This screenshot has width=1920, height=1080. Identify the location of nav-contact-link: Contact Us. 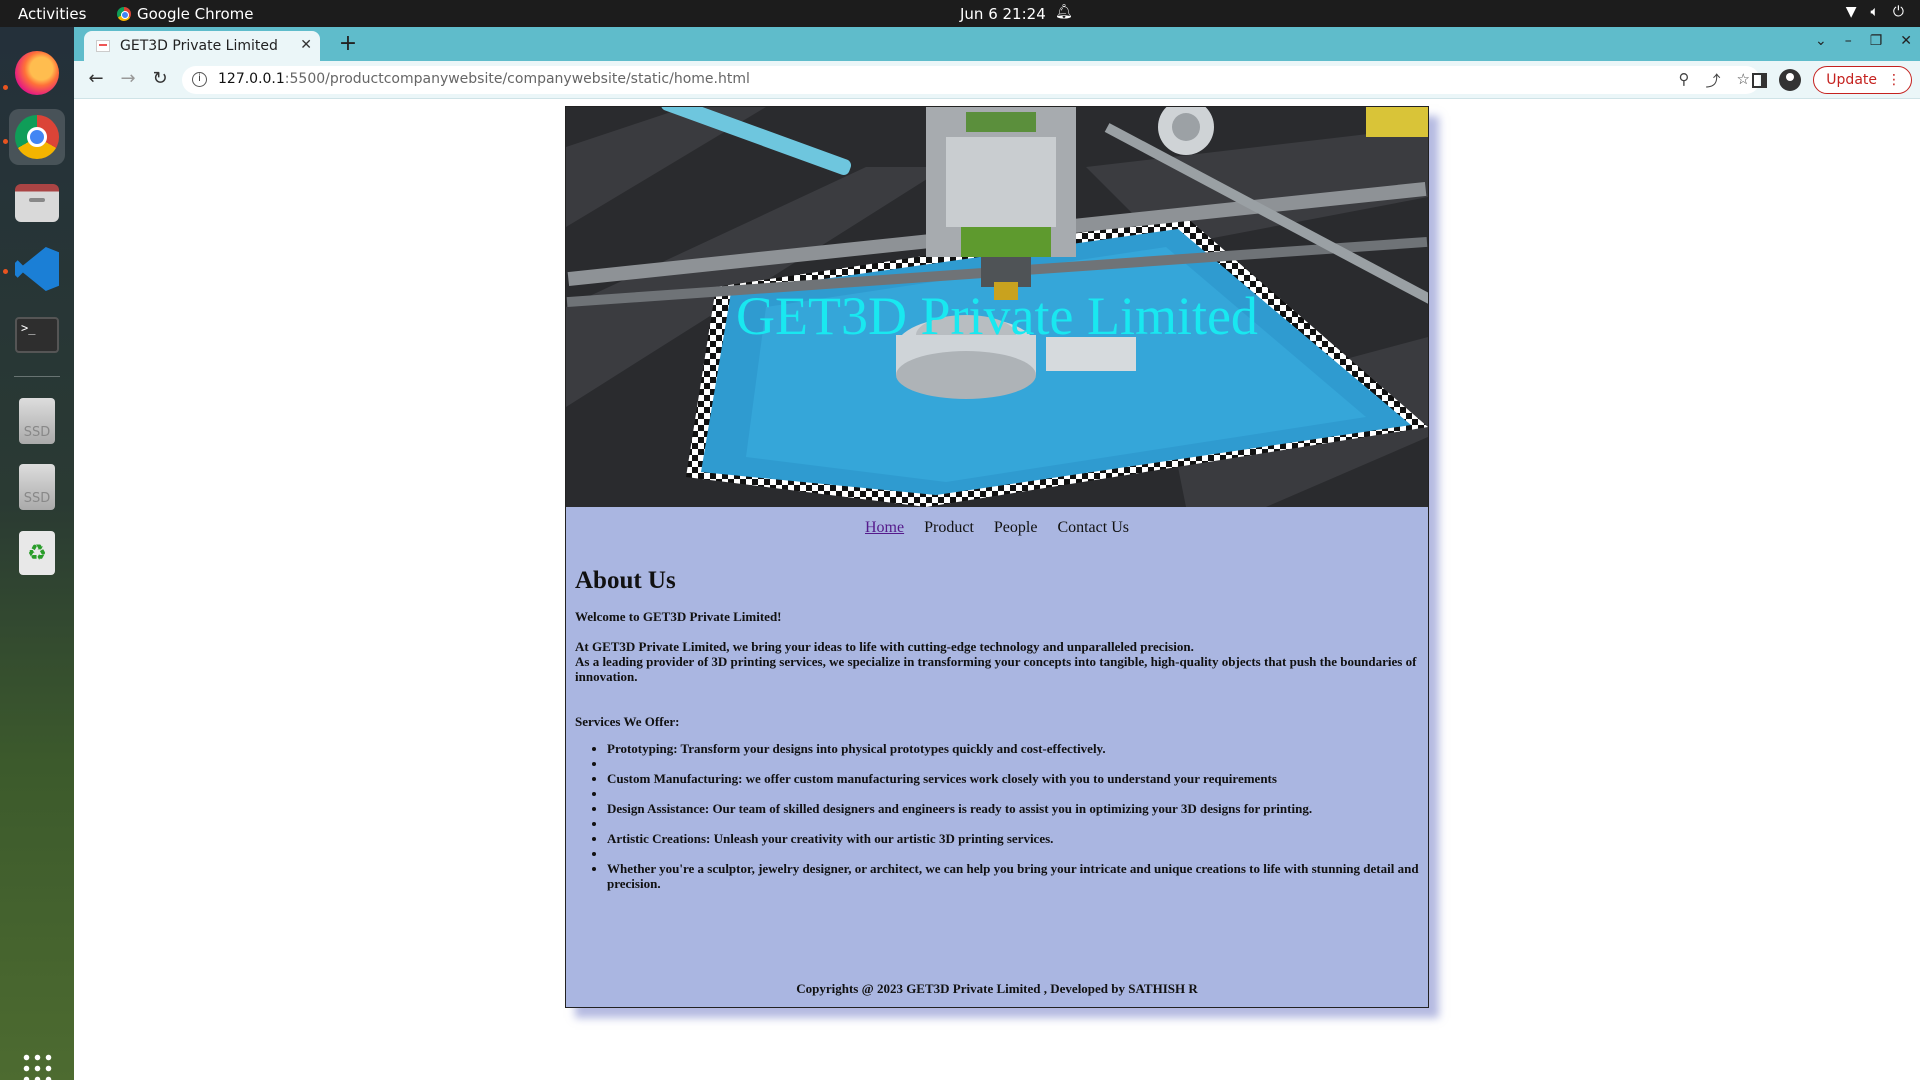
(1093, 527).